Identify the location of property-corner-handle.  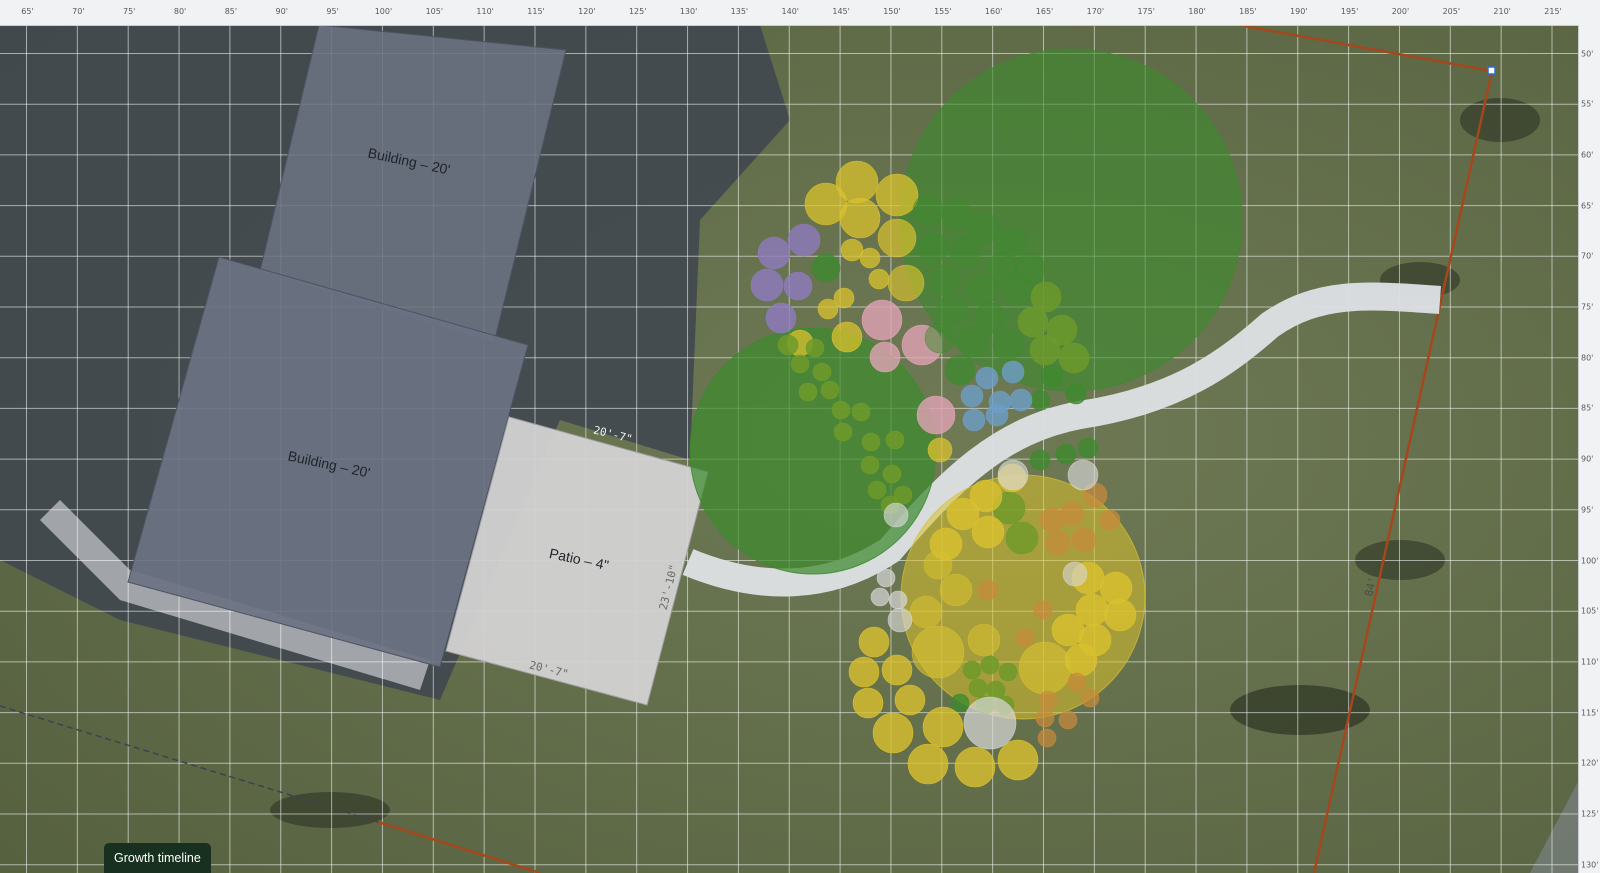
(1491, 70).